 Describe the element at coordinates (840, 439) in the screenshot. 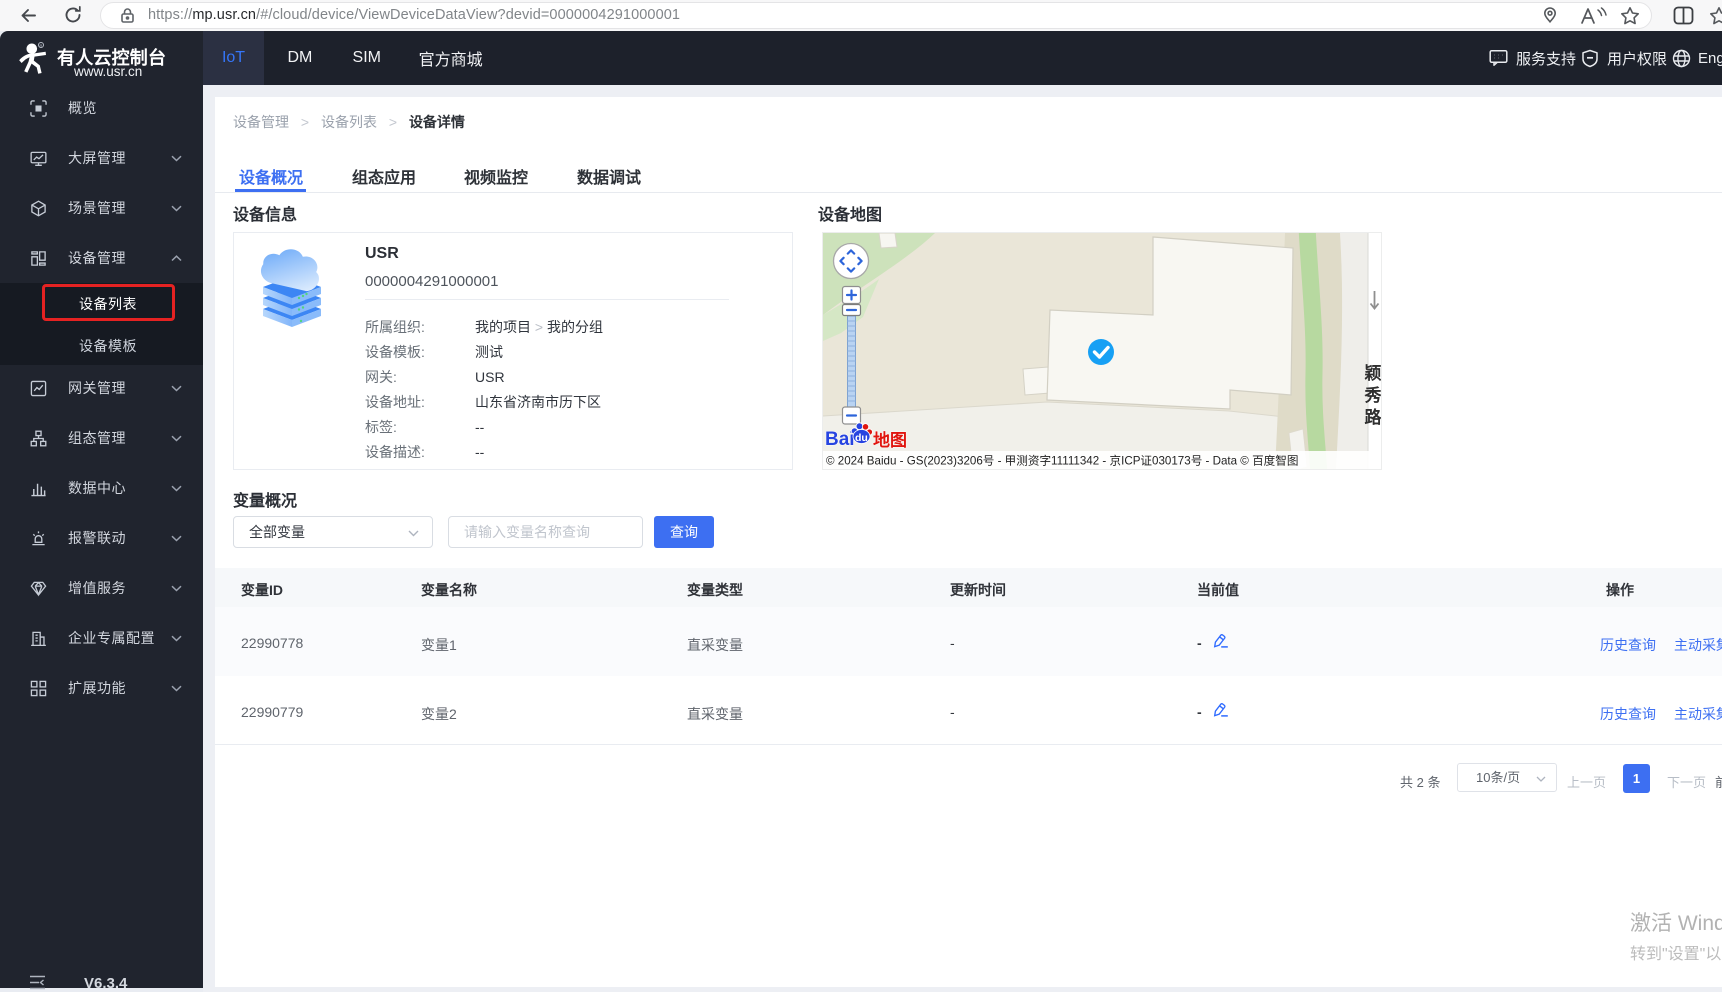

I see `svg-text: Bai` at that location.